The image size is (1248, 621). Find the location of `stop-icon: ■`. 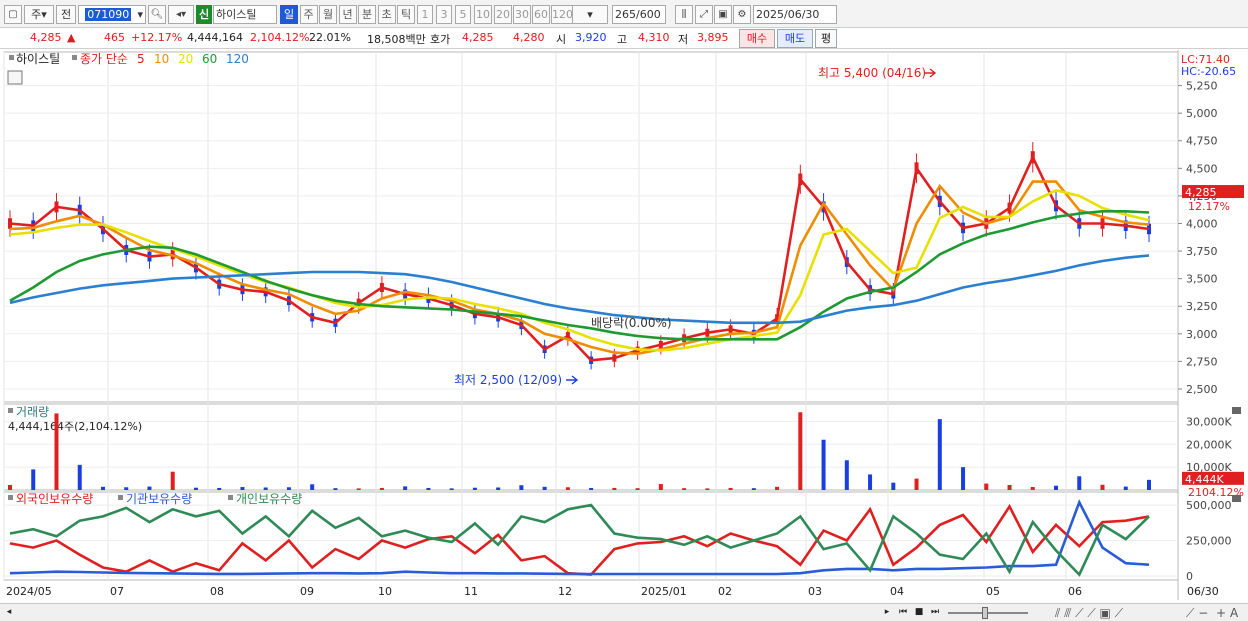

stop-icon: ■ is located at coordinates (919, 613).